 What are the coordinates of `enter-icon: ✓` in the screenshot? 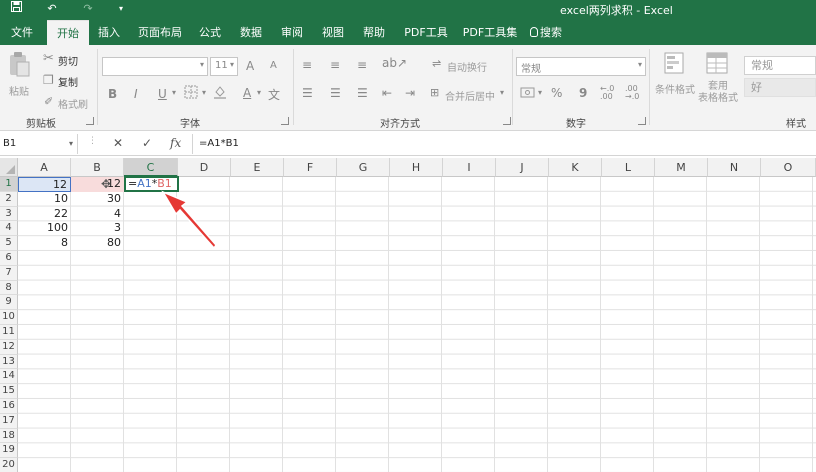 It's located at (147, 143).